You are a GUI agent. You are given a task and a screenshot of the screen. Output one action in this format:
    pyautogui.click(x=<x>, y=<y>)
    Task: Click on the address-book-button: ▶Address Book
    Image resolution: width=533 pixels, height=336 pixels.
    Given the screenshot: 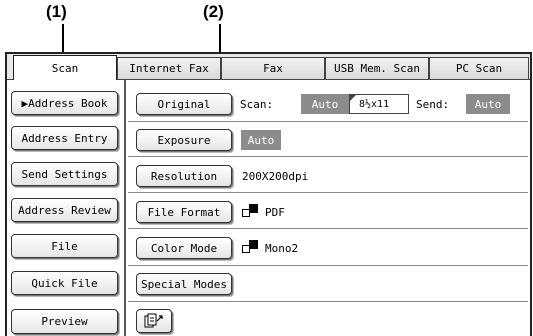 What is the action you would take?
    pyautogui.click(x=64, y=103)
    